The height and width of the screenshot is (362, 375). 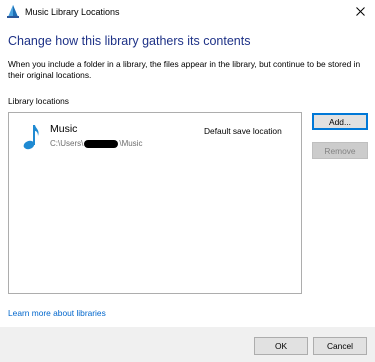 I want to click on close-icon, so click(x=360, y=11).